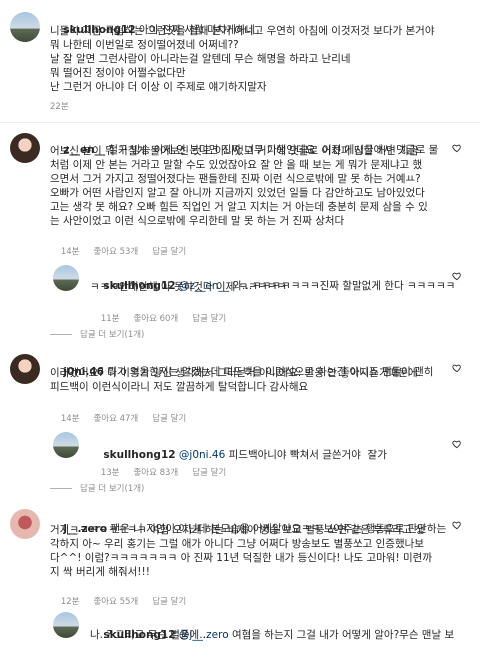 Image resolution: width=480 pixels, height=657 pixels. What do you see at coordinates (115, 252) in the screenshot?
I see `comment-likes: 좋아요 53개` at bounding box center [115, 252].